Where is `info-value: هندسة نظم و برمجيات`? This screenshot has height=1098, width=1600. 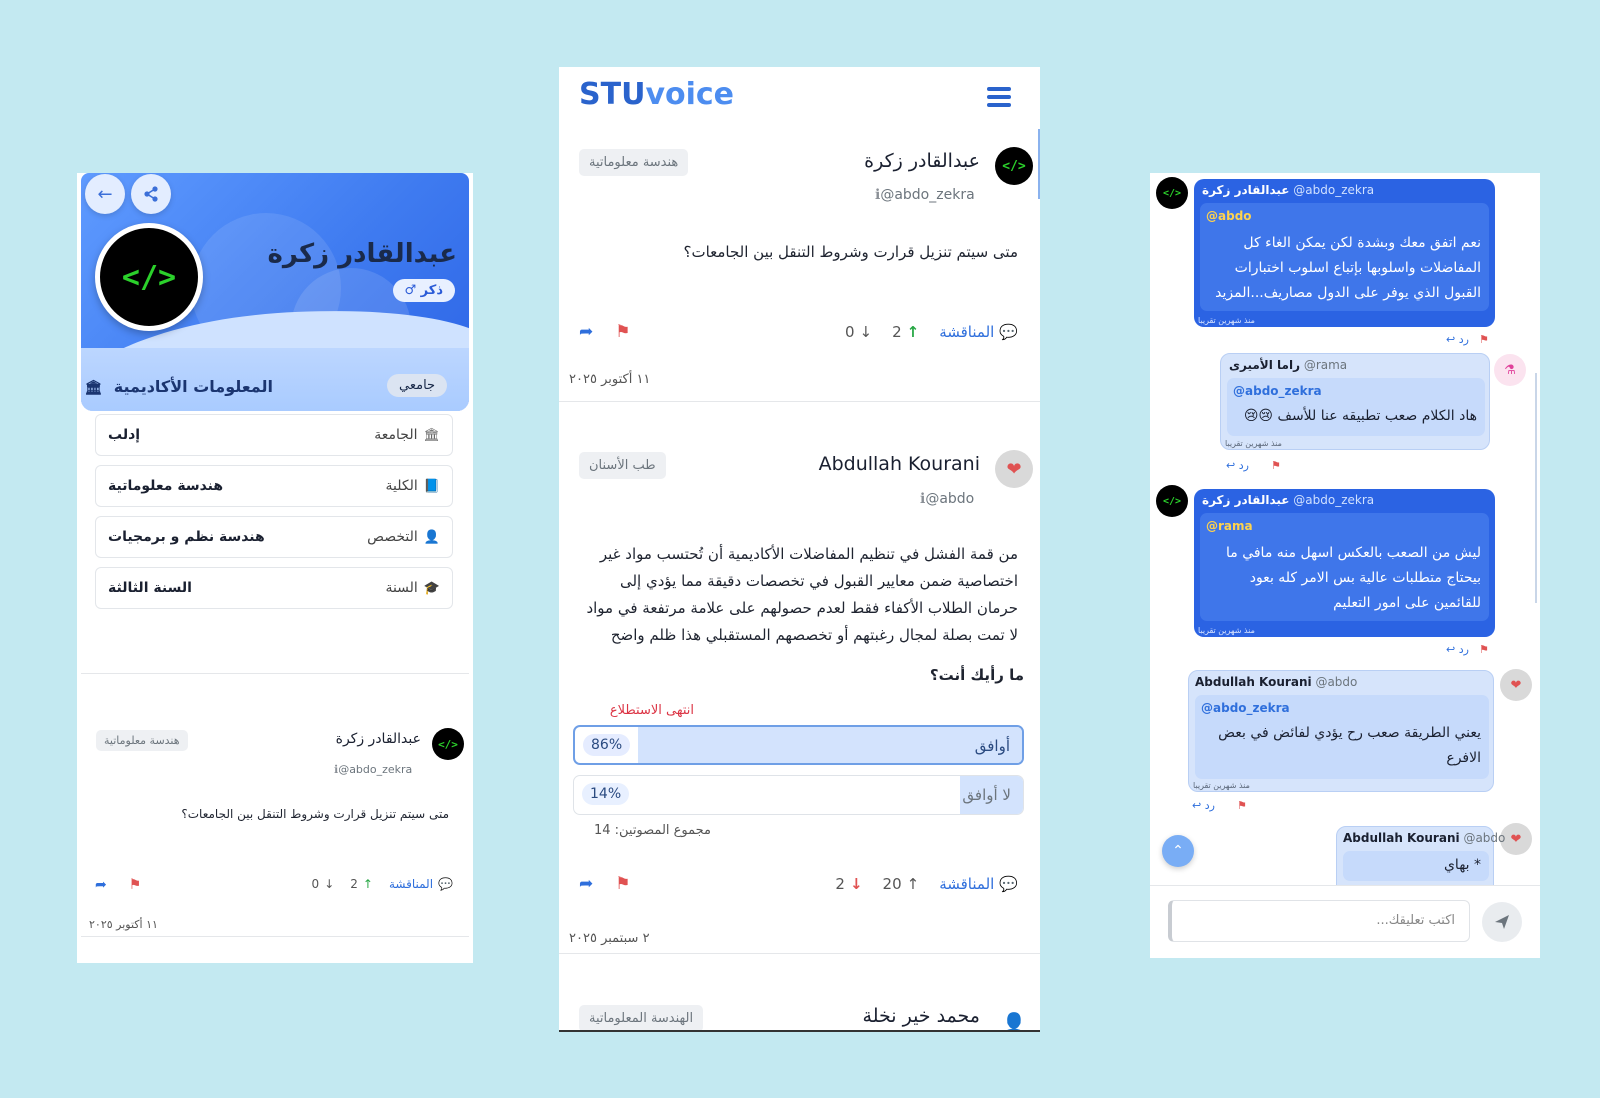 info-value: هندسة نظم و برمجيات is located at coordinates (186, 537).